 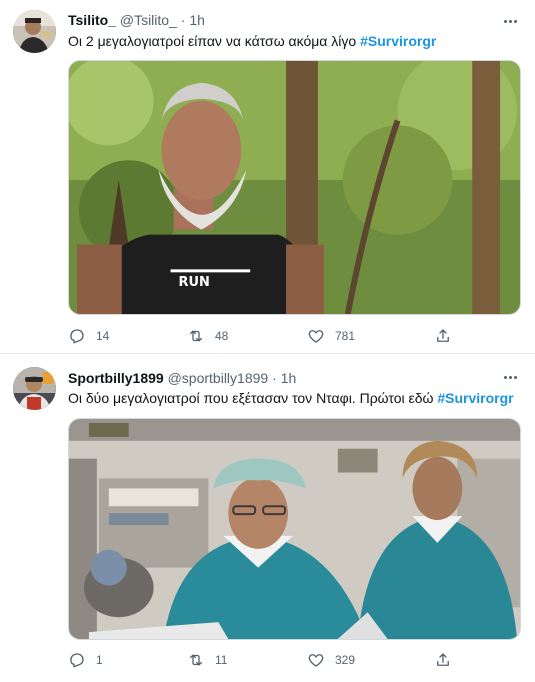 What do you see at coordinates (103, 336) in the screenshot?
I see `reply-count: 14` at bounding box center [103, 336].